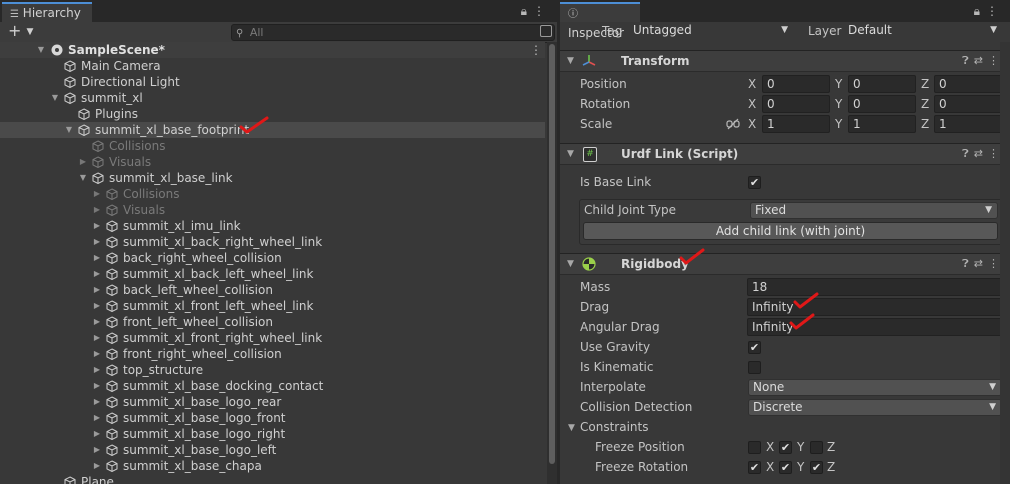 The image size is (1010, 484). Describe the element at coordinates (272, 50) in the screenshot. I see `list-item: ▼ SampleScene* ⋮` at that location.